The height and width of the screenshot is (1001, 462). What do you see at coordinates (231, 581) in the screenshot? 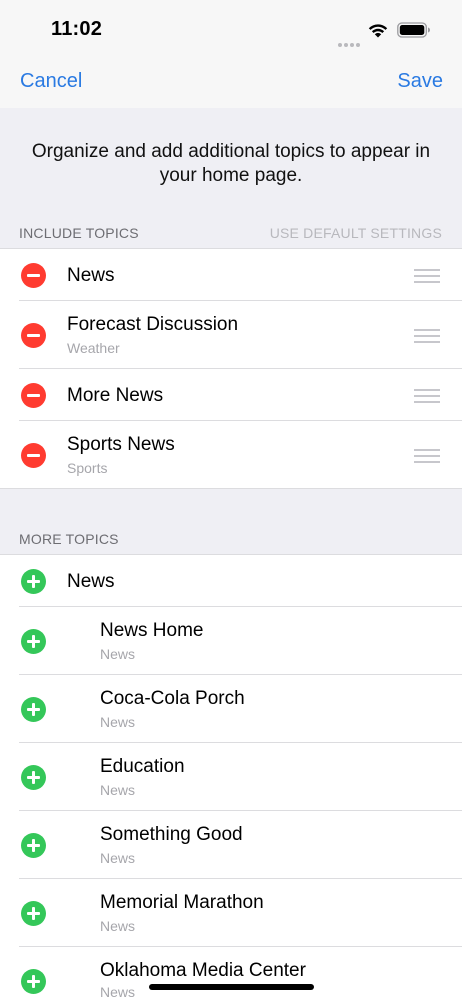
I see `more-topic-row: News` at bounding box center [231, 581].